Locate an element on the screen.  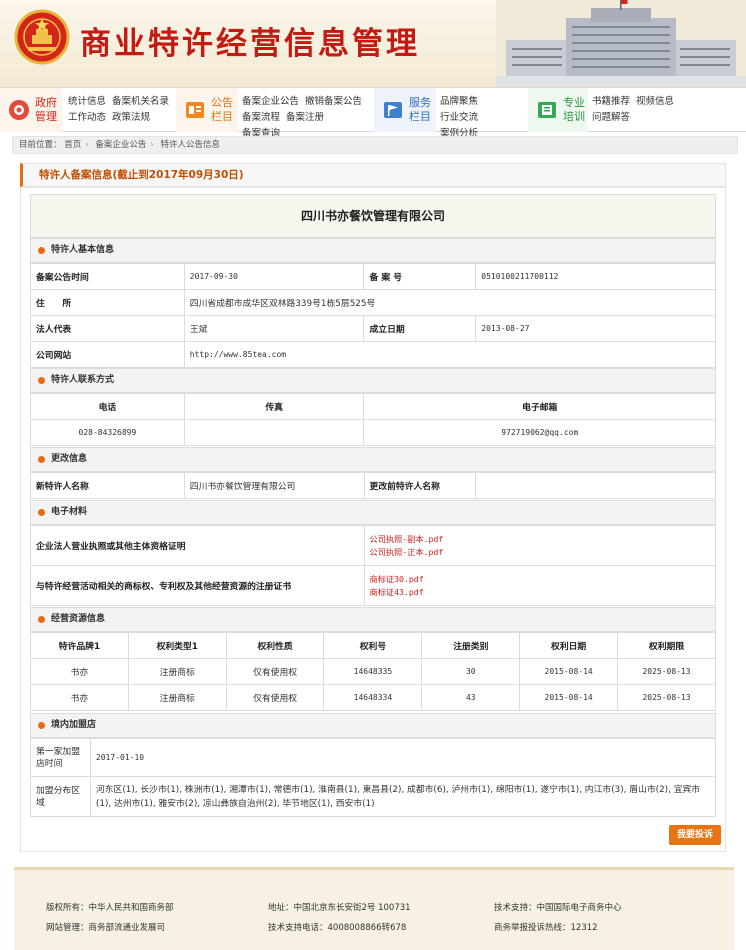
site-header: 商业特许经营信息管理 is located at coordinates (373, 44).